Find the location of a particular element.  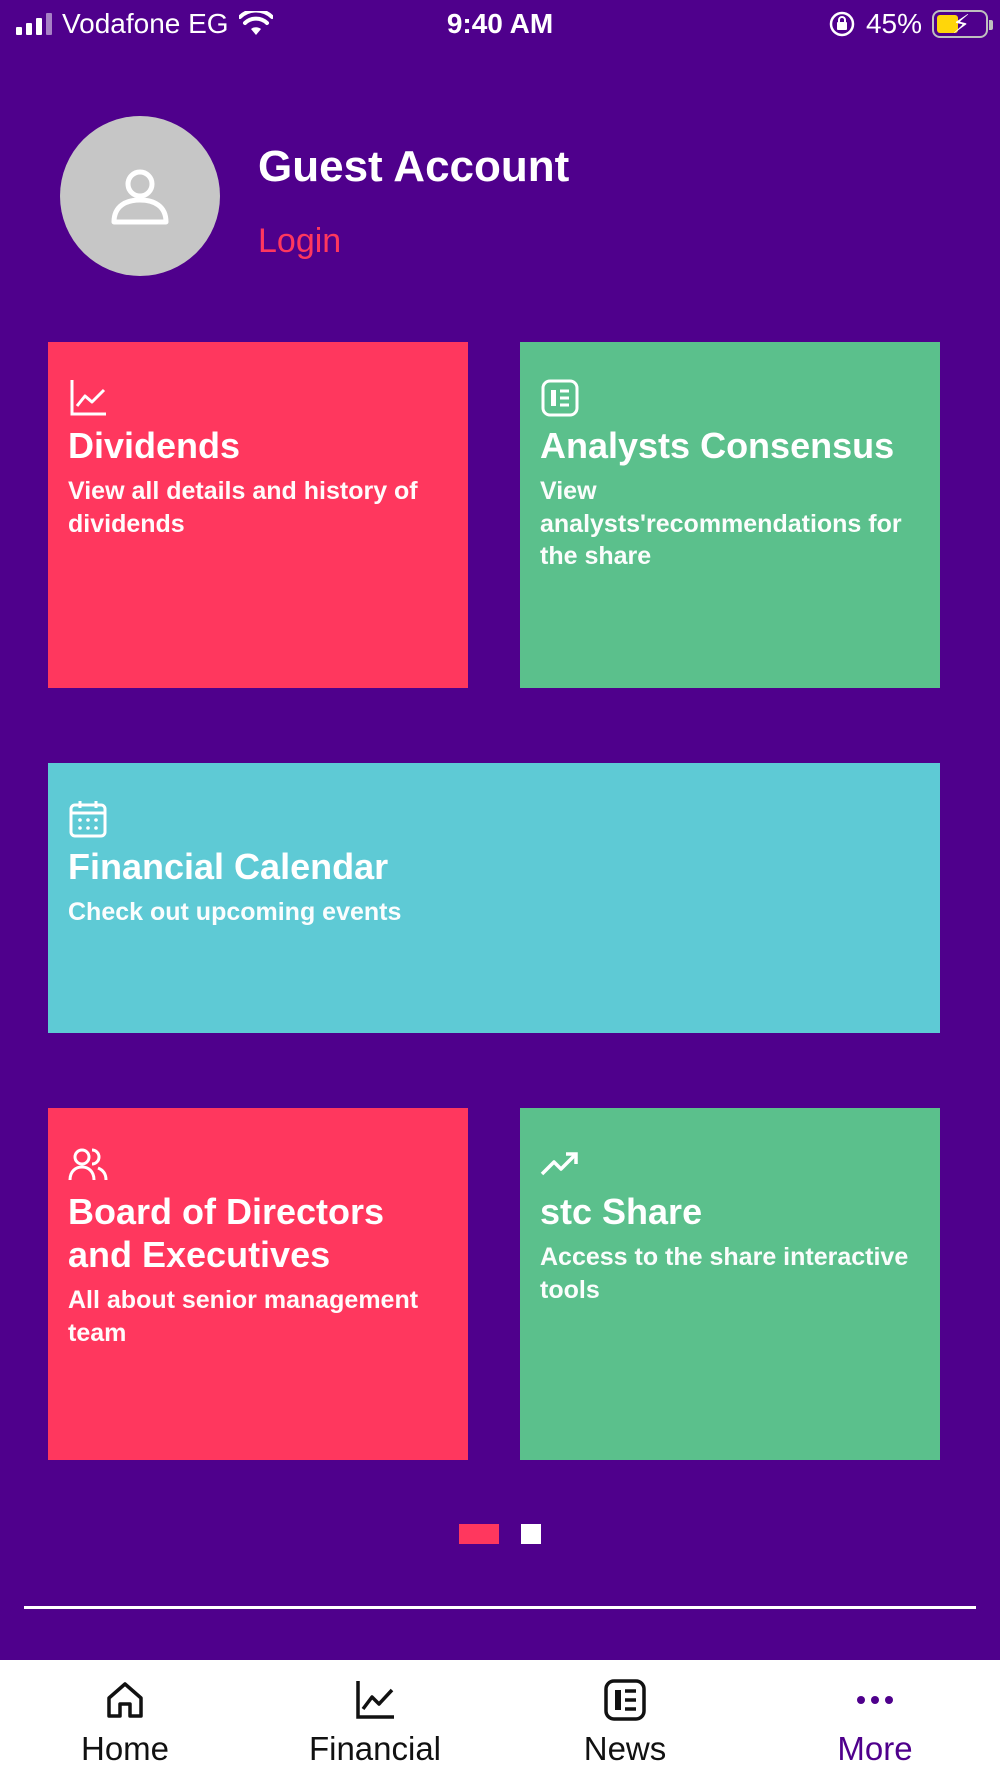

login-link: Login is located at coordinates (299, 241).